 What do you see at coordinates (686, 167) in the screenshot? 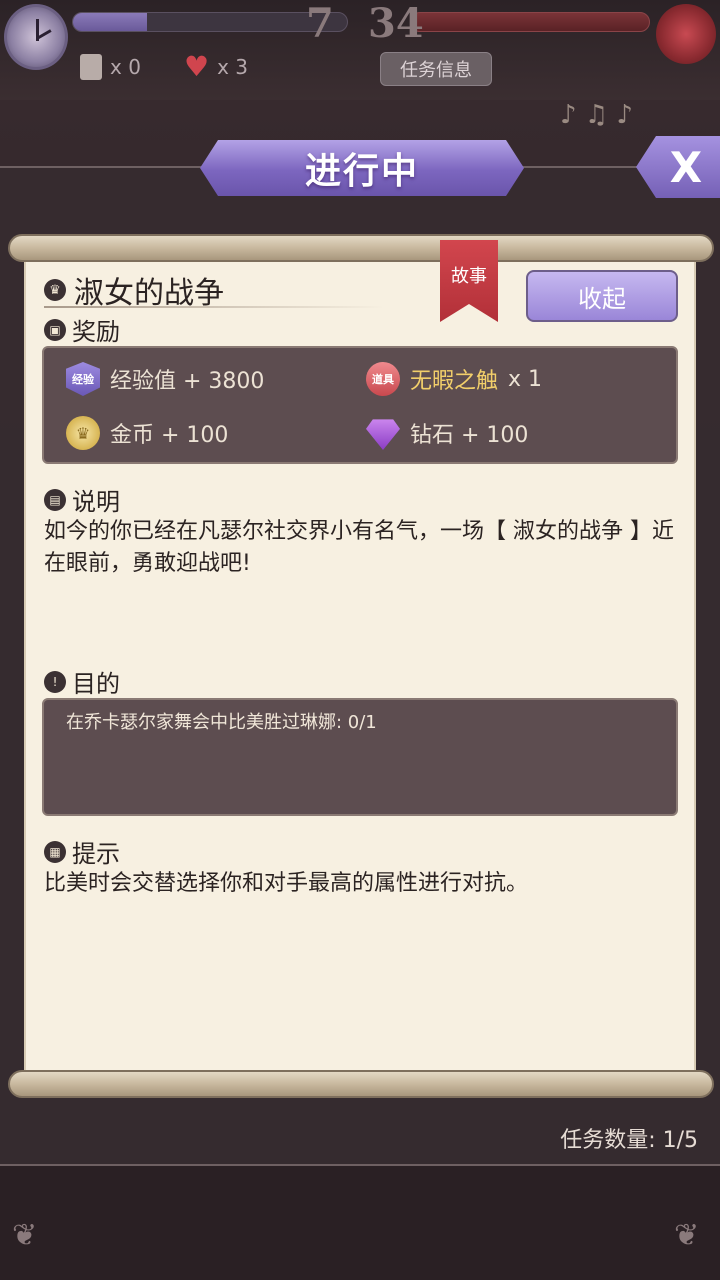
I see `close-icon: X` at bounding box center [686, 167].